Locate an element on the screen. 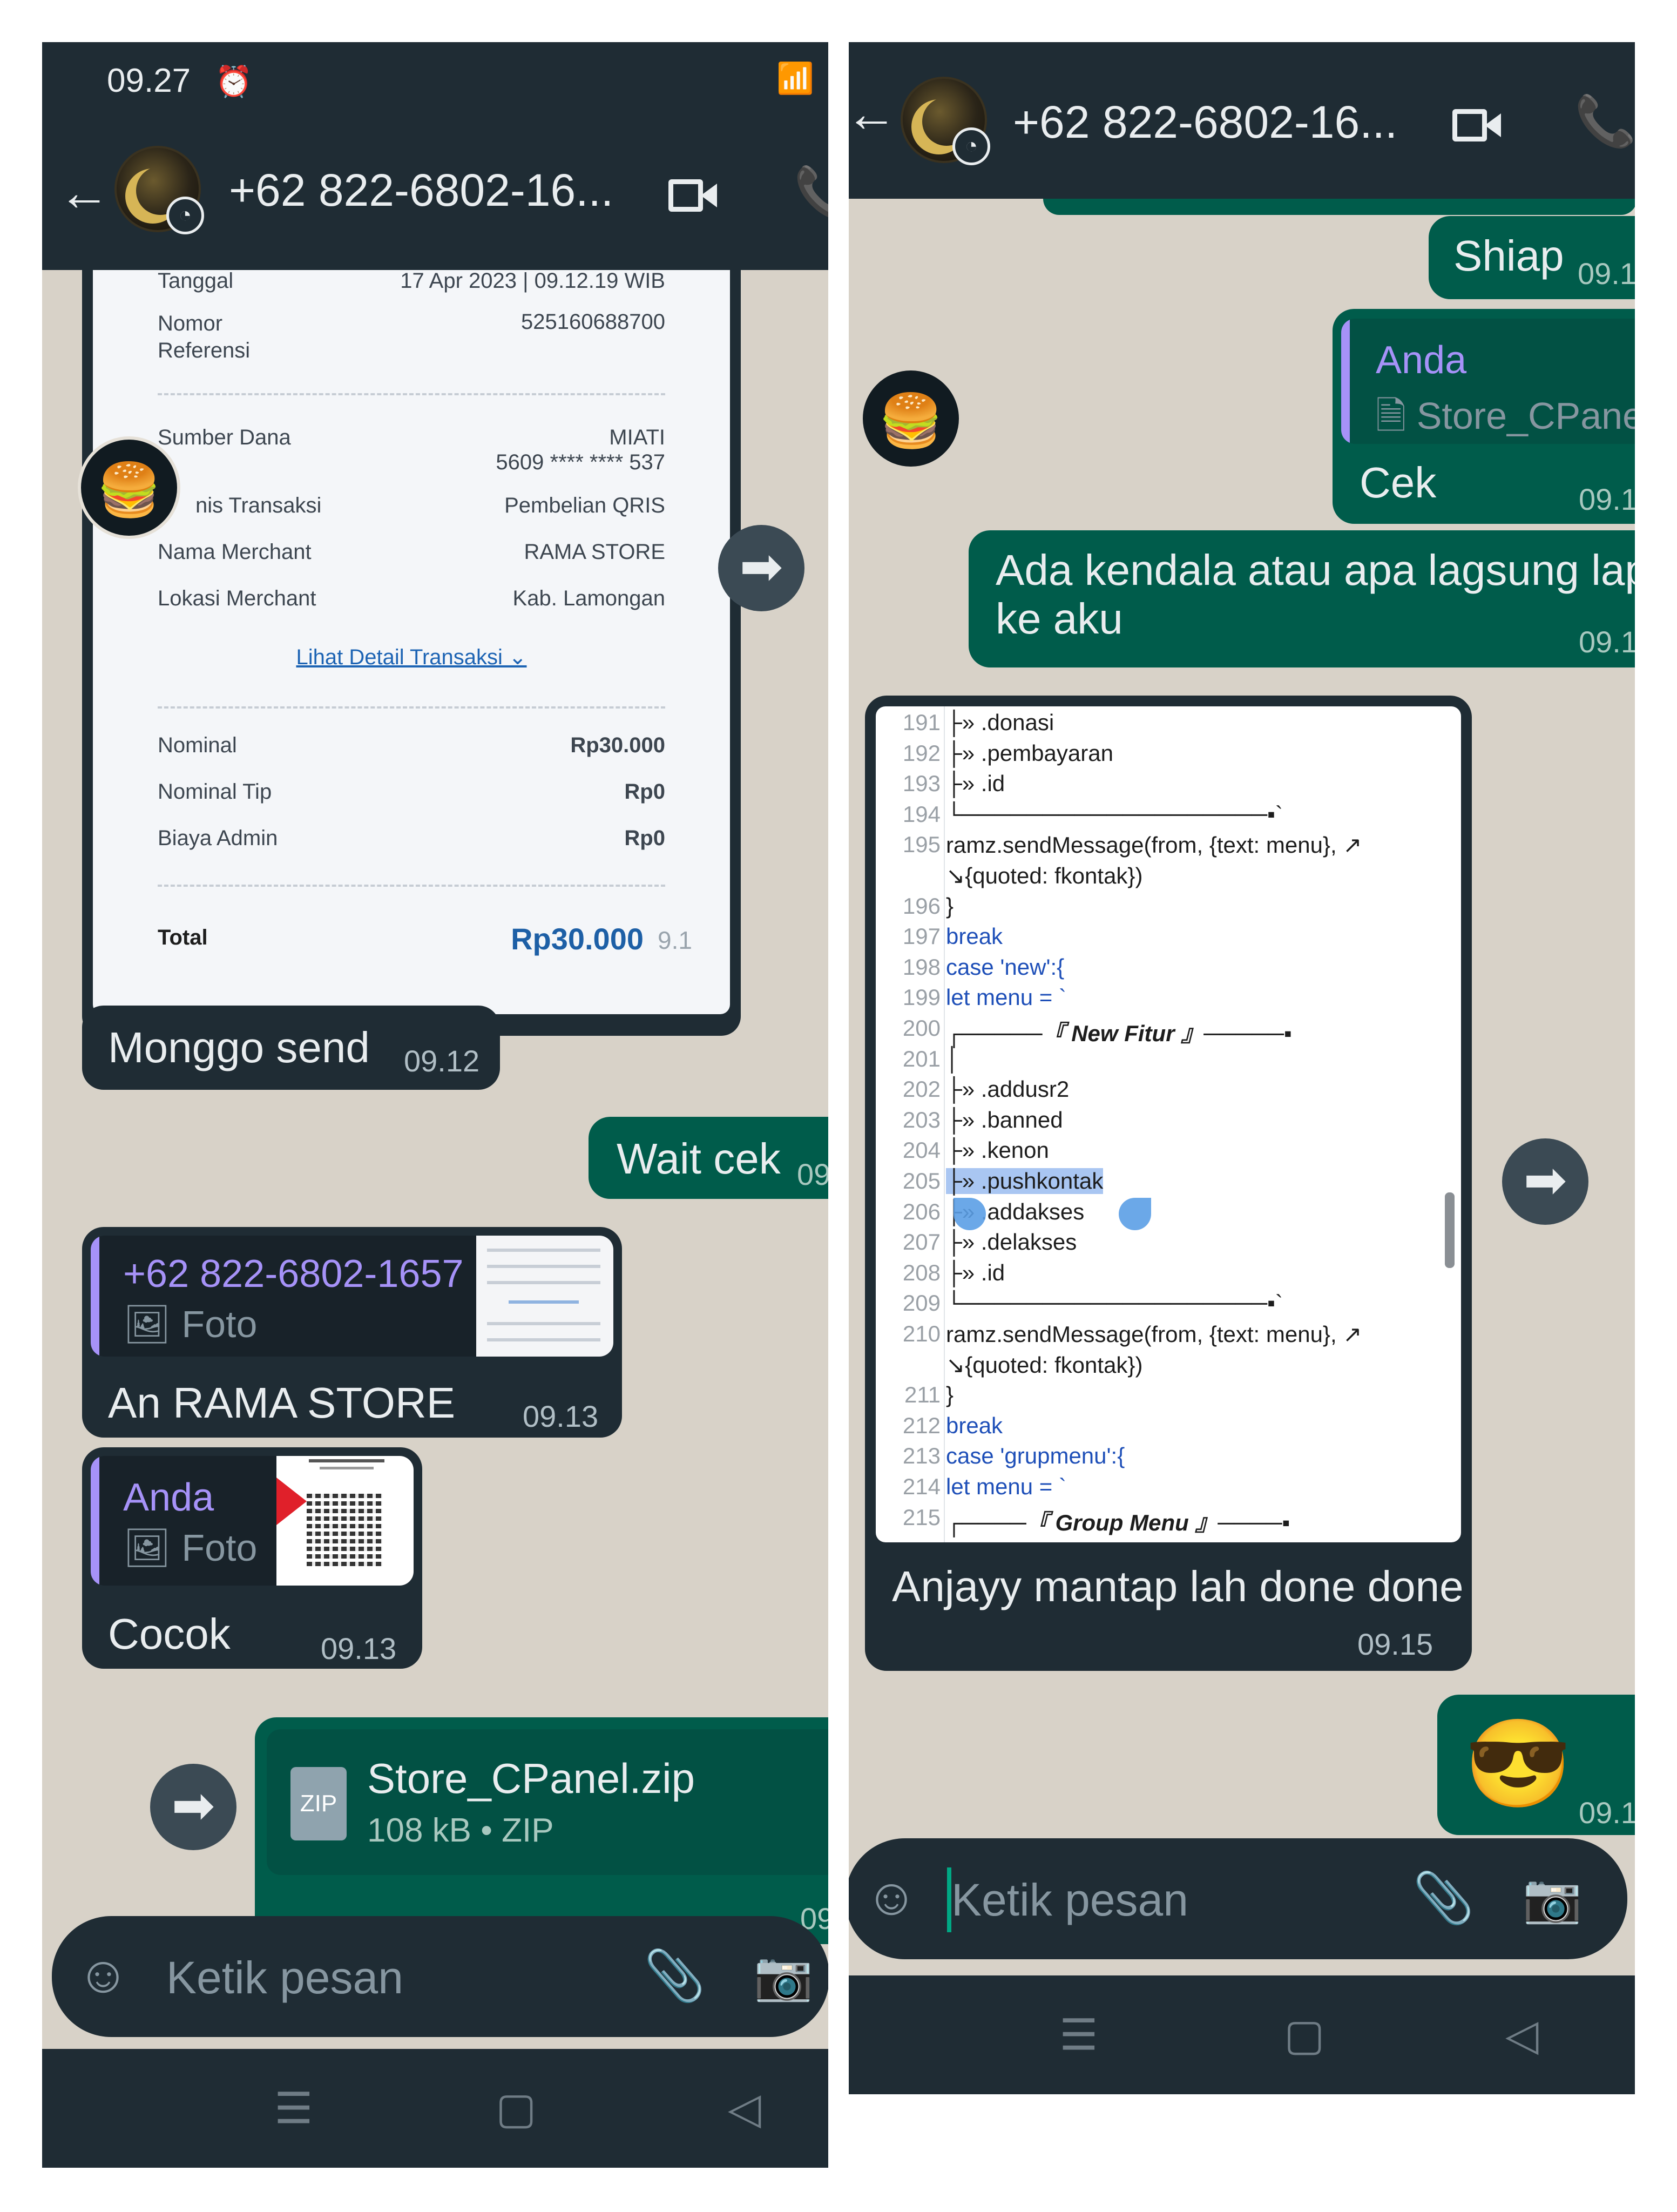  message-file-store-cpanel: ZIP Store_CPanel.zip 108 kB • ZIP 09 is located at coordinates (541, 1830).